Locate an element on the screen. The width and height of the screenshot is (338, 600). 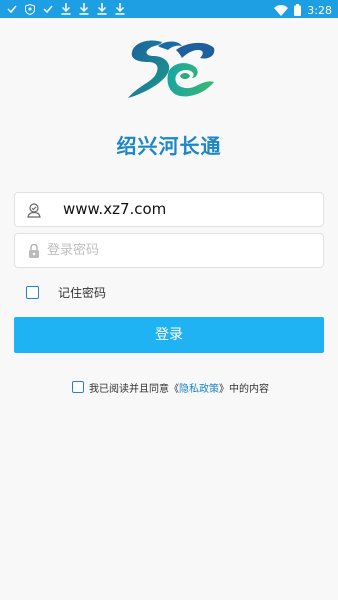
lock-icon is located at coordinates (34, 251).